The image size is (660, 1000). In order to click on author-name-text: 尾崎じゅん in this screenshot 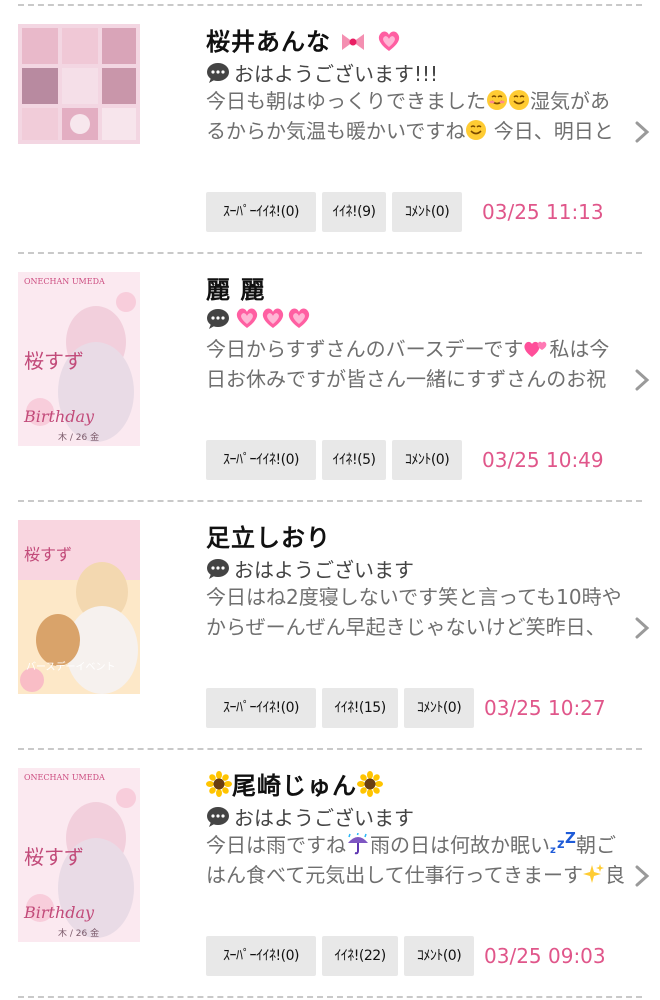, I will do `click(294, 786)`.